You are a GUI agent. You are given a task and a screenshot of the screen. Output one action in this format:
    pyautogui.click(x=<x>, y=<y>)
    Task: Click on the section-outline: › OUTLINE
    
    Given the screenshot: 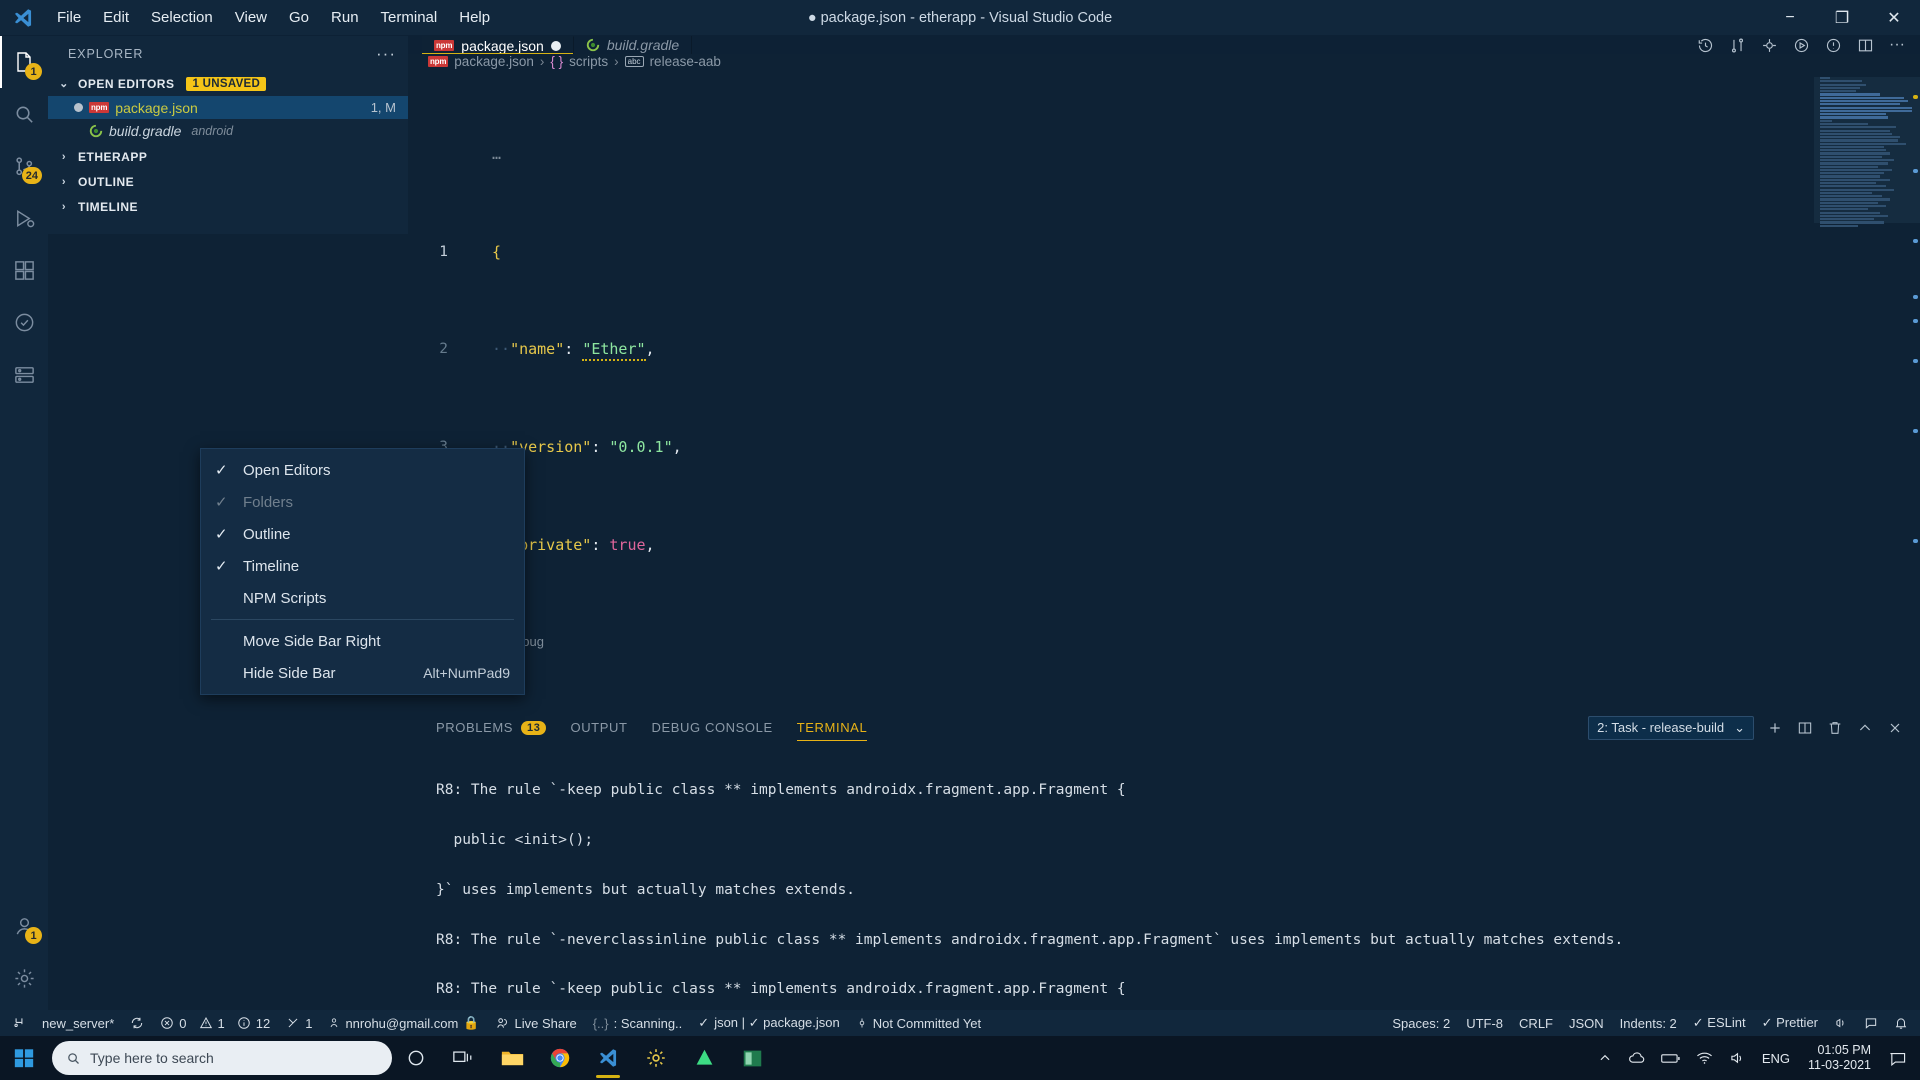 What is the action you would take?
    pyautogui.click(x=228, y=181)
    